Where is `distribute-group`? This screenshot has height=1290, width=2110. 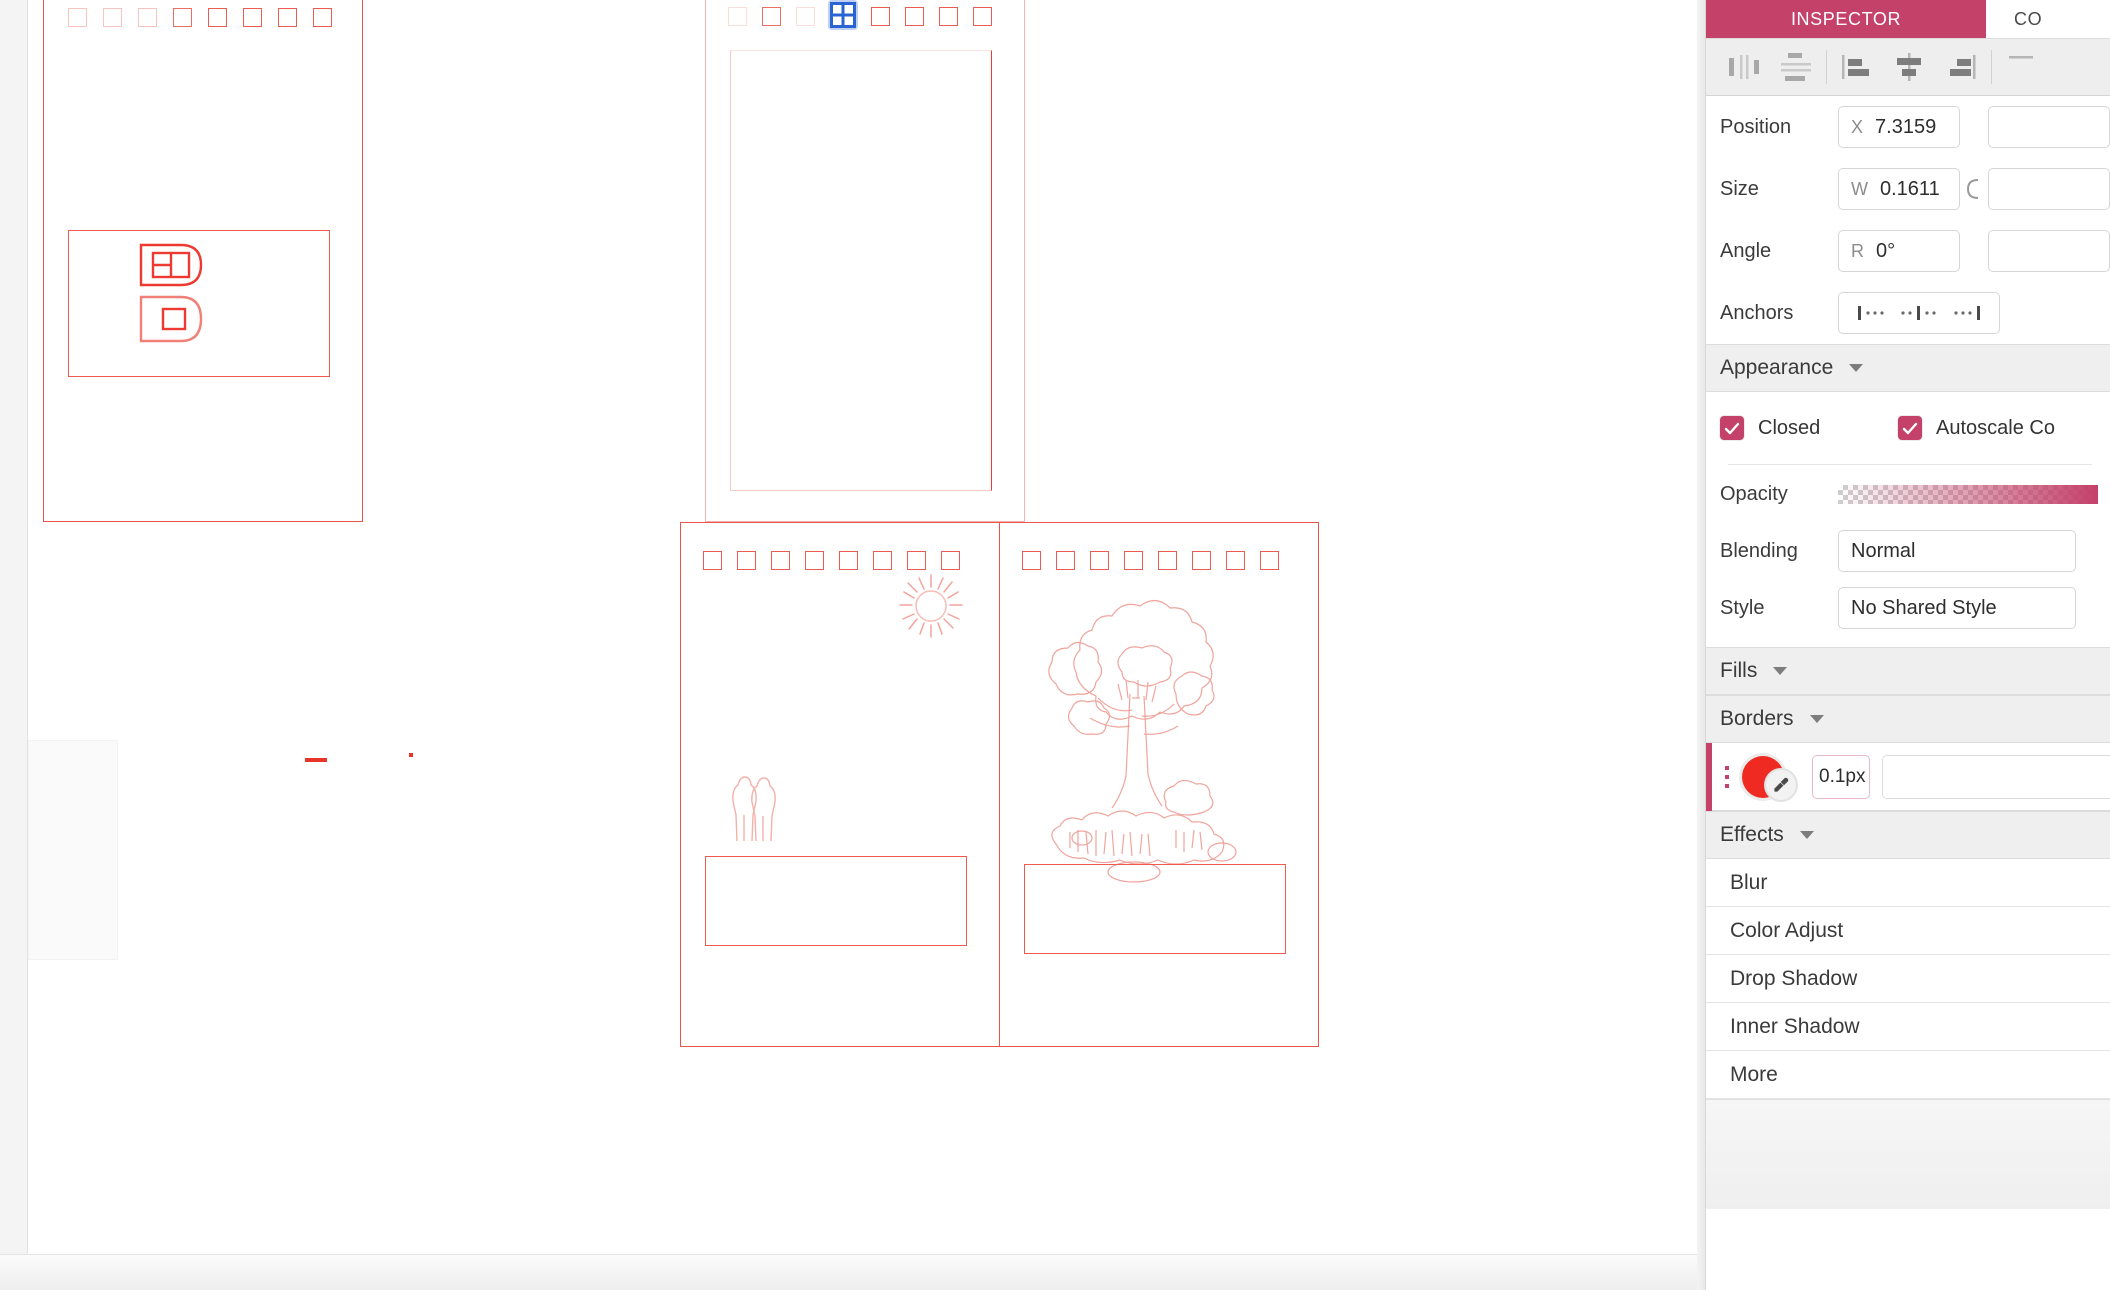 distribute-group is located at coordinates (1770, 67).